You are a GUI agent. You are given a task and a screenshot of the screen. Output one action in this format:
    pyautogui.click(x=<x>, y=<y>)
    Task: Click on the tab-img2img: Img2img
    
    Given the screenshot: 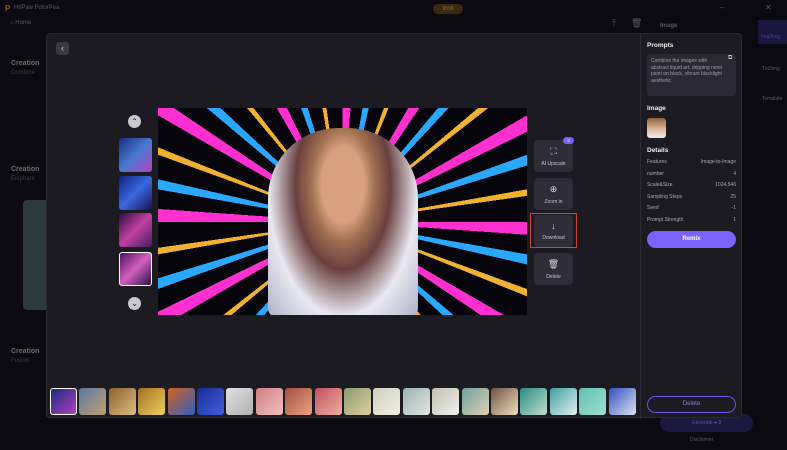 What is the action you would take?
    pyautogui.click(x=772, y=32)
    